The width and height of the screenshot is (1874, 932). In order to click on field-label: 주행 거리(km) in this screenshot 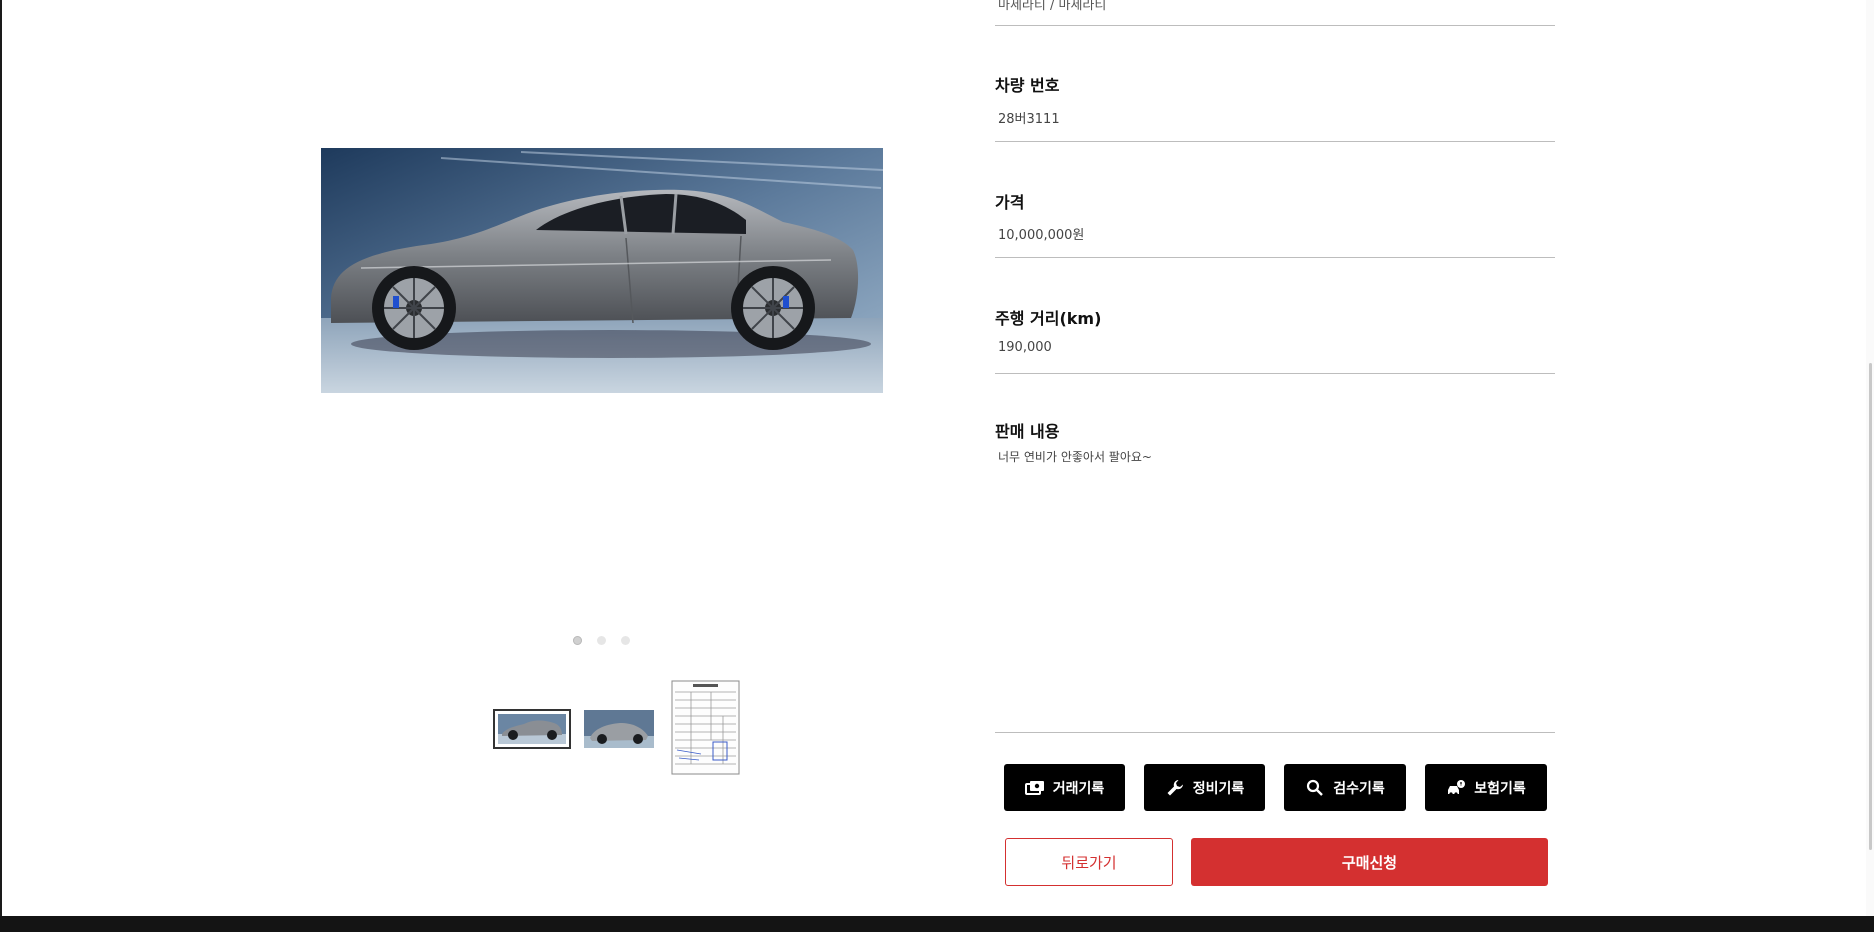, I will do `click(1048, 318)`.